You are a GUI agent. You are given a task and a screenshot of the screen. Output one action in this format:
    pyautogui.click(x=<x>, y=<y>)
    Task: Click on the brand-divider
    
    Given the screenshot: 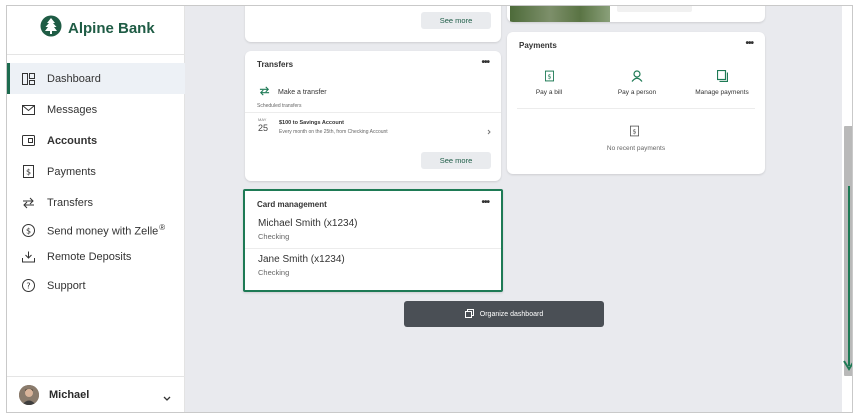 What is the action you would take?
    pyautogui.click(x=96, y=54)
    